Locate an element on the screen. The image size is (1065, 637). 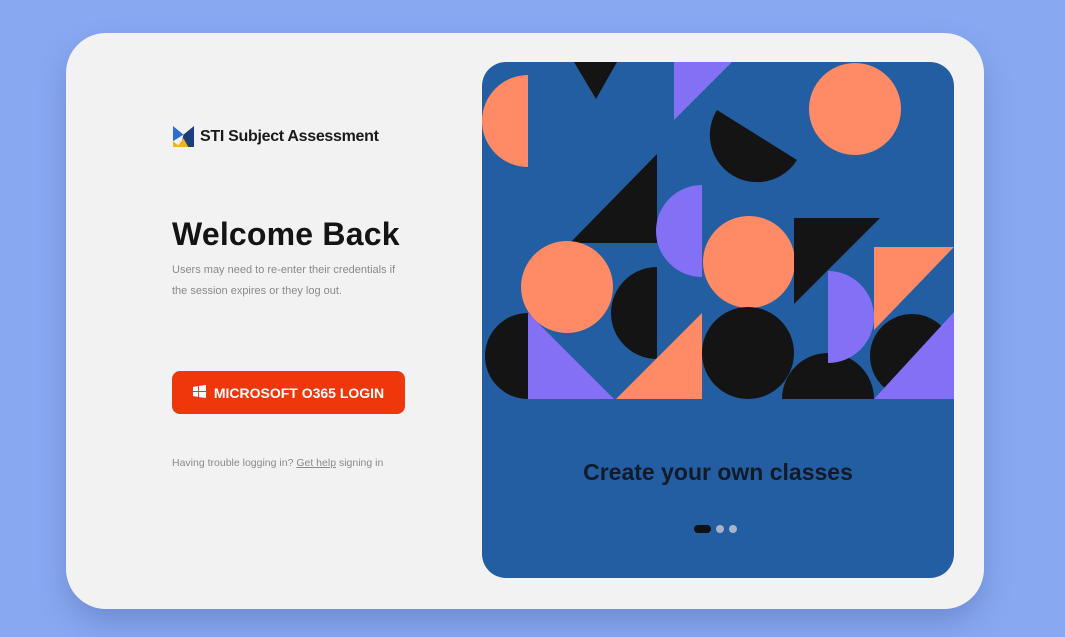
brand-name: STI Subject Assessment is located at coordinates (289, 136).